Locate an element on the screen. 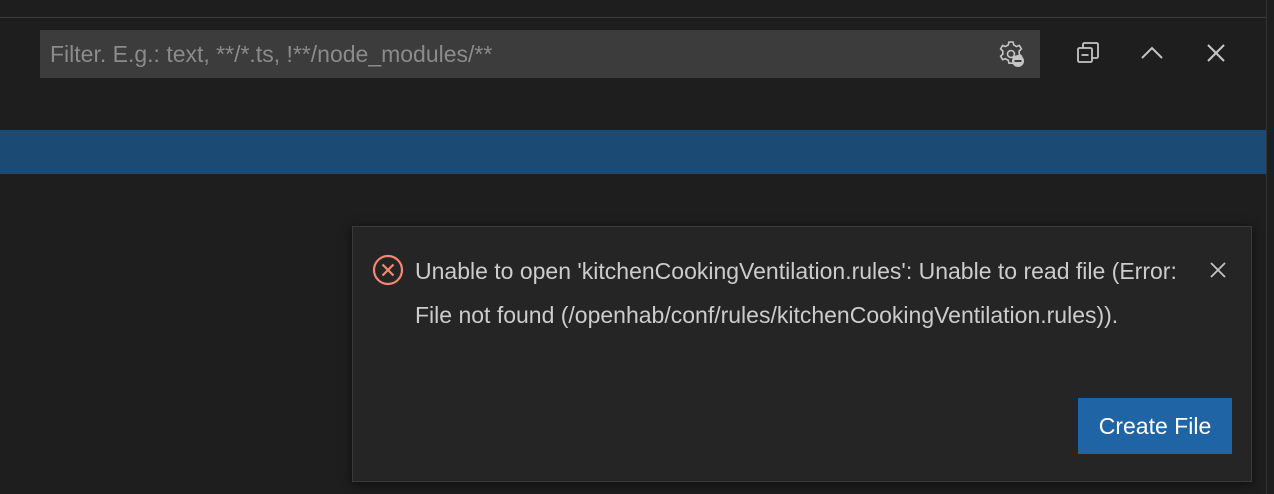 The height and width of the screenshot is (494, 1274). filter-input is located at coordinates (510, 54).